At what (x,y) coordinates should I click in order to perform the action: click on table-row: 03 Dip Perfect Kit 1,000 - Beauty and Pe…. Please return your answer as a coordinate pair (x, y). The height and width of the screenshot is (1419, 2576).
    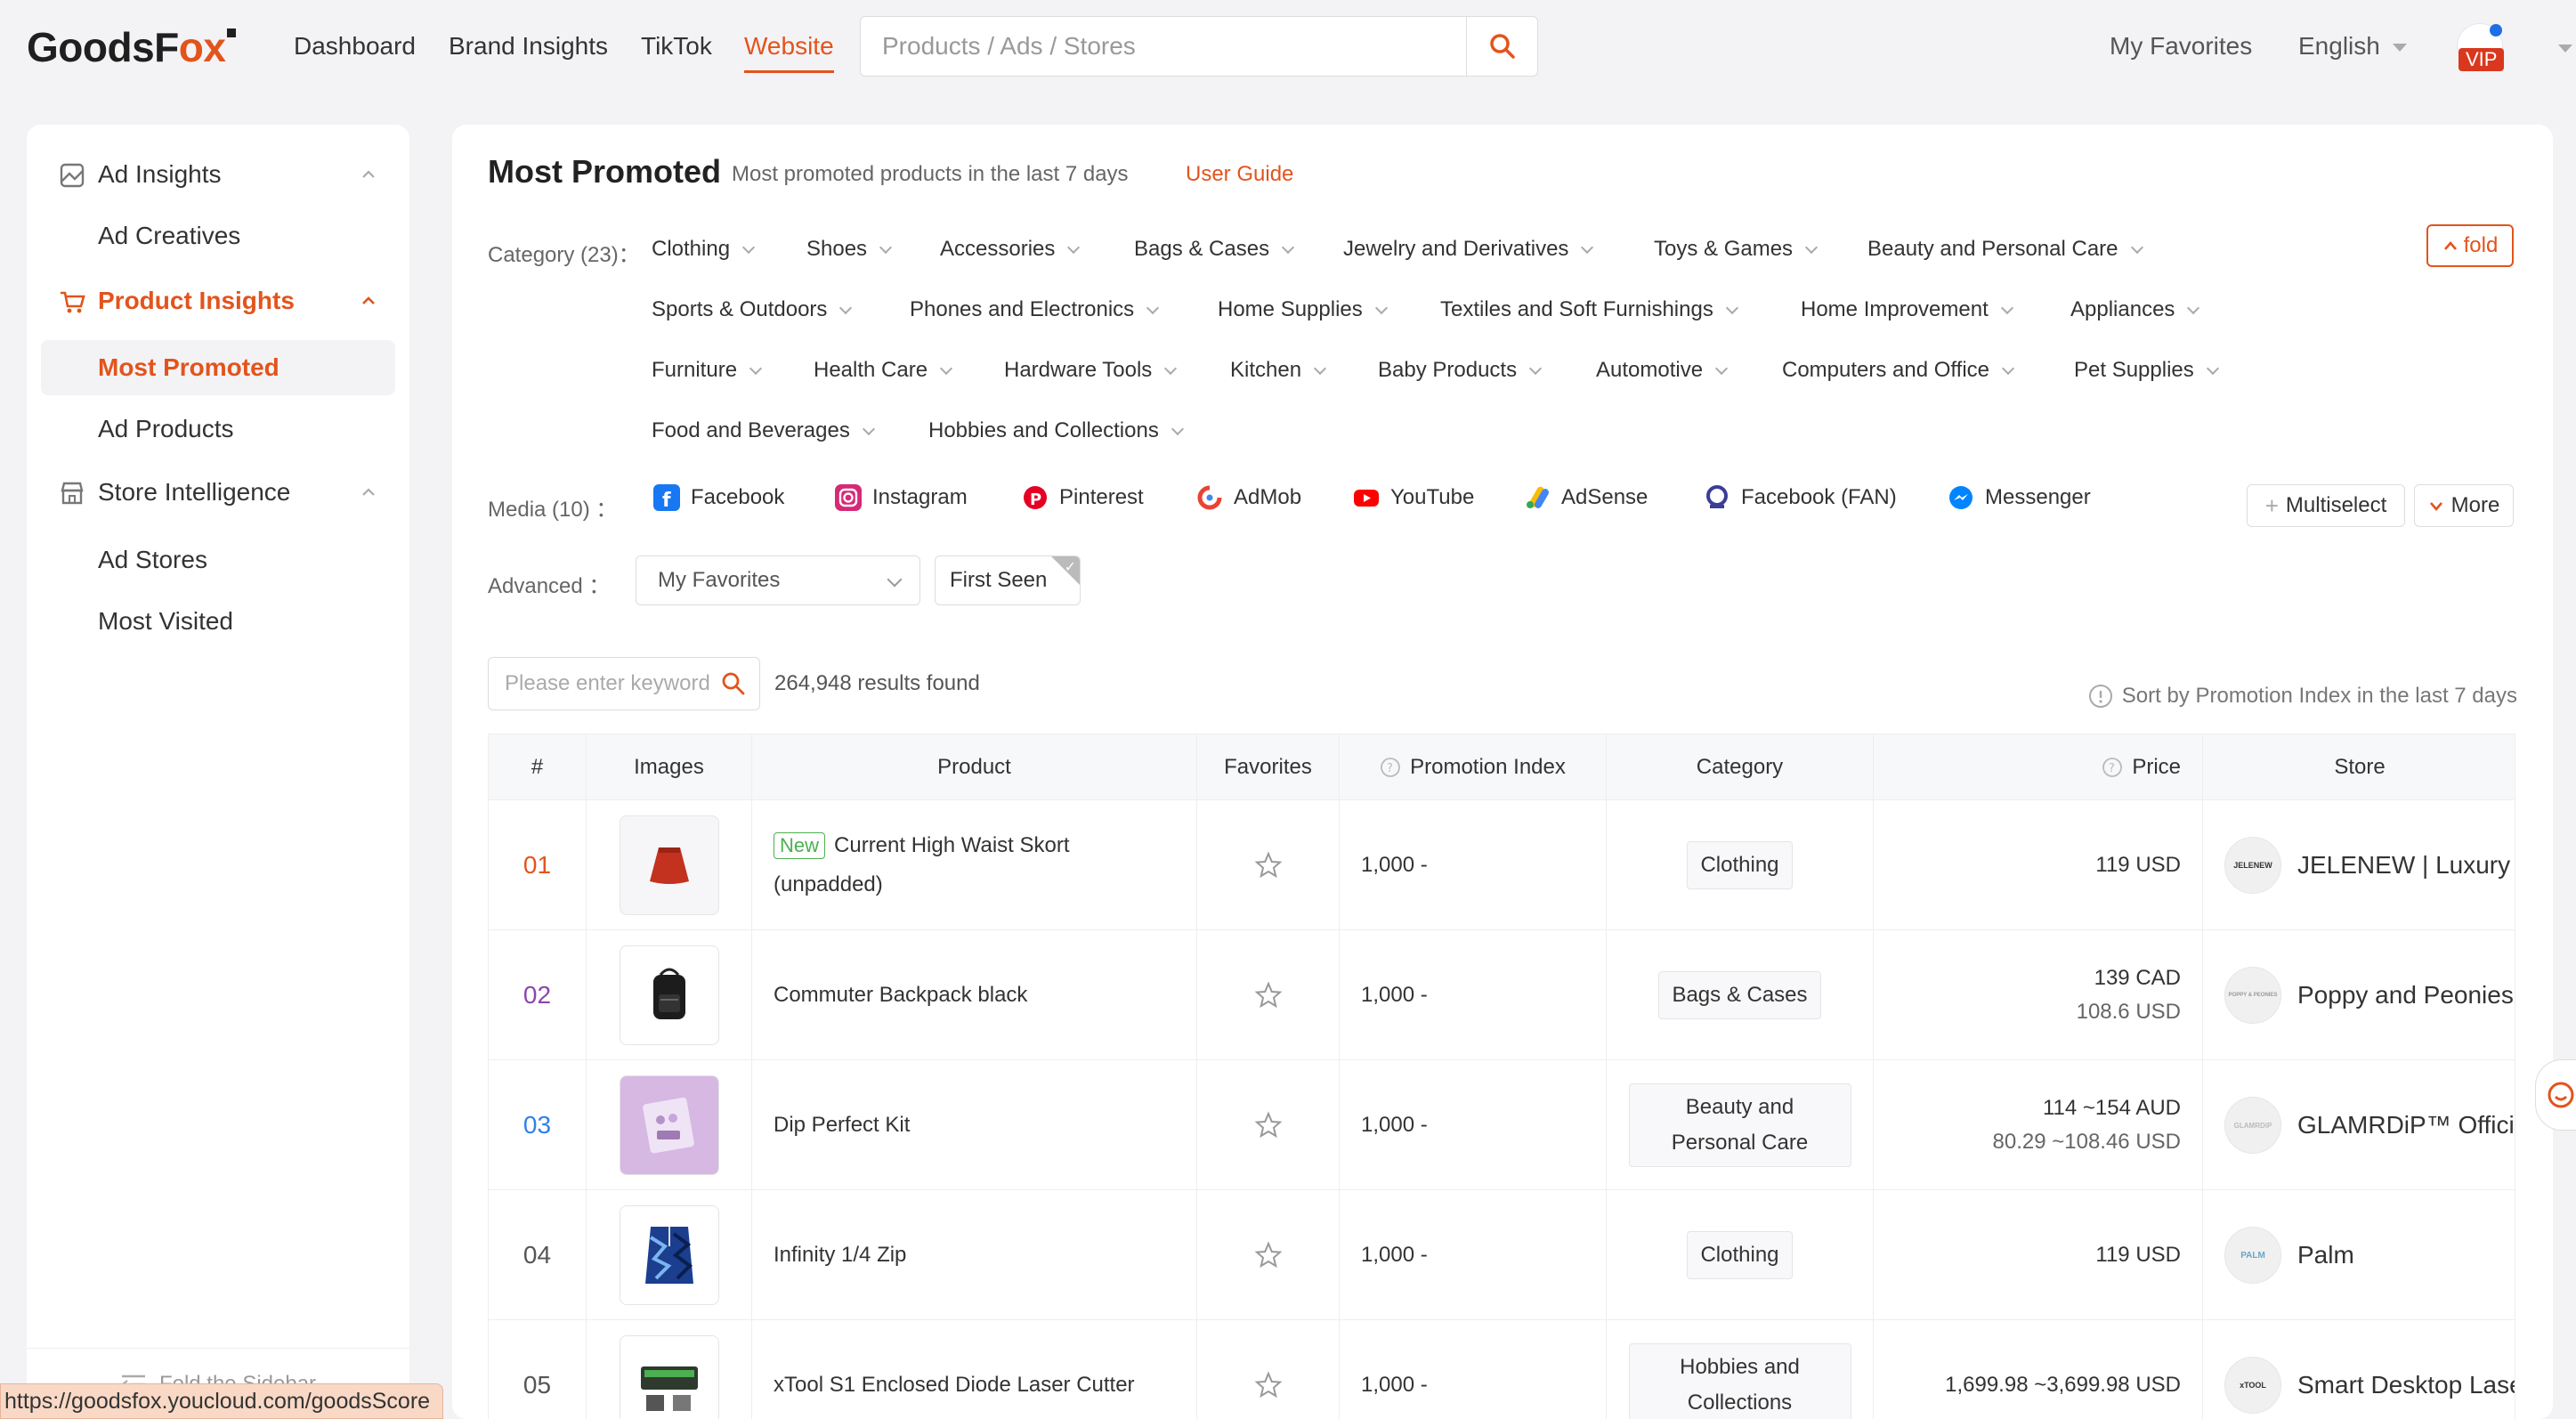
    Looking at the image, I should click on (1502, 1125).